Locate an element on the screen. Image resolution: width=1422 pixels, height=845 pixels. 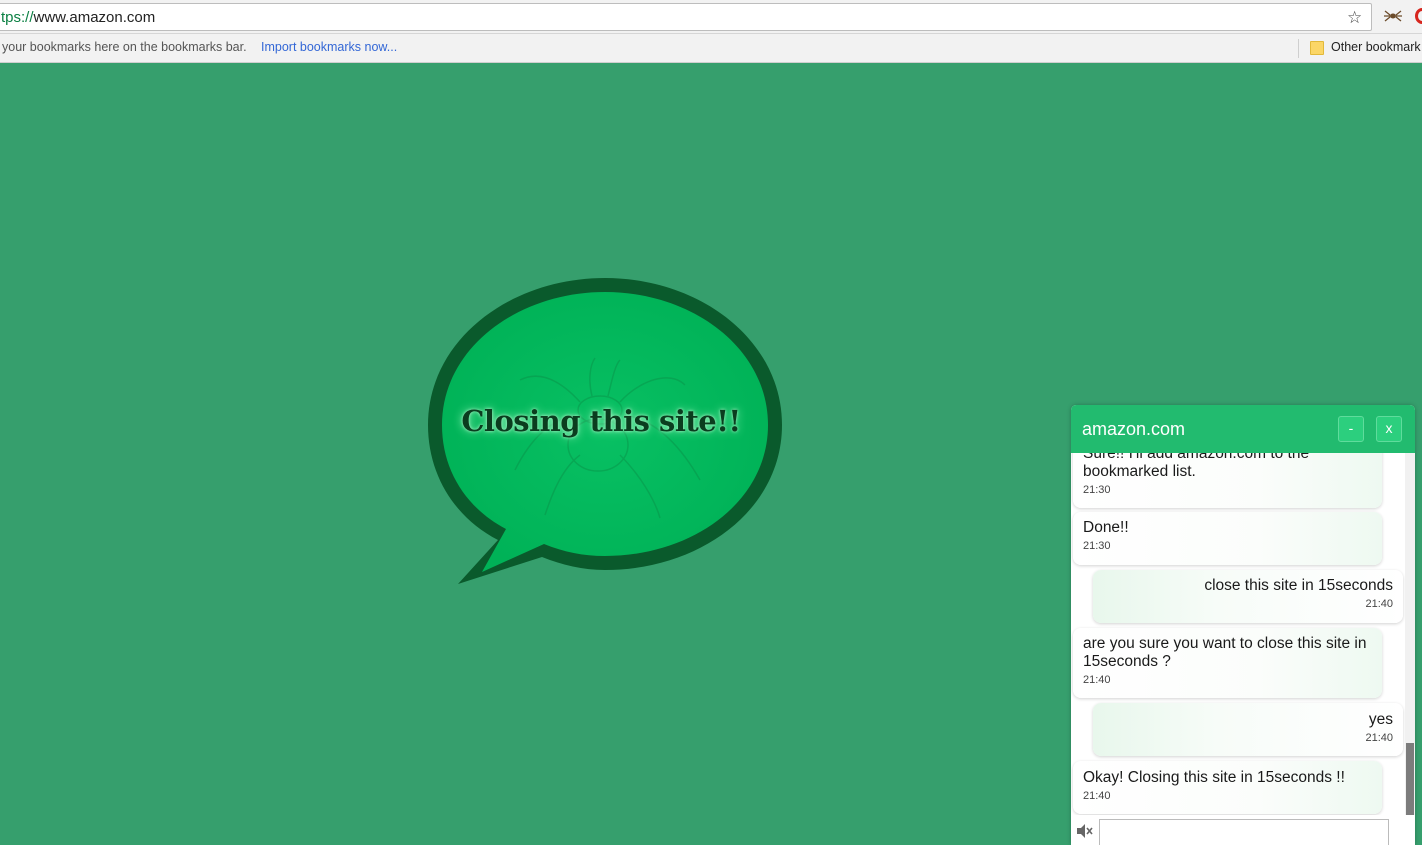
closing-message: Closing this site!! is located at coordinates (601, 421).